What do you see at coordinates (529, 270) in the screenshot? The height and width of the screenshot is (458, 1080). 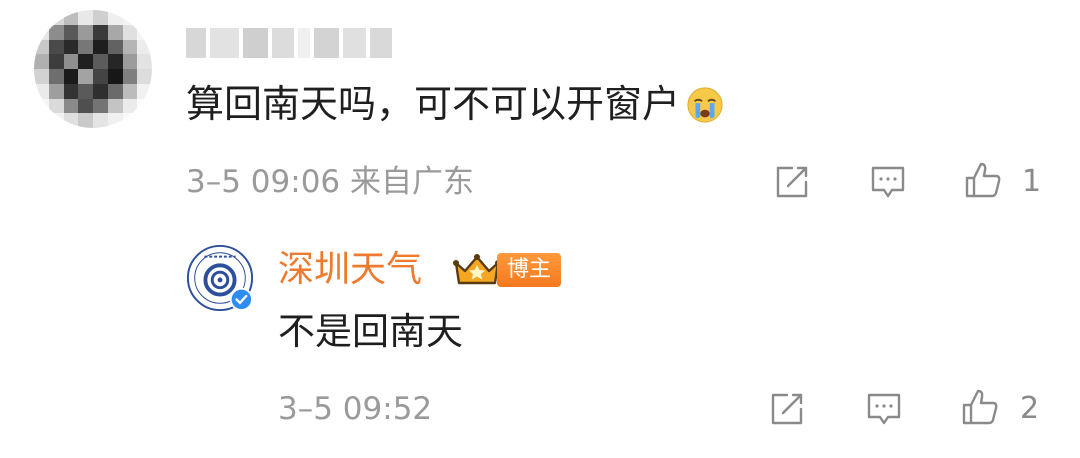 I see `blogger-badge: 博主` at bounding box center [529, 270].